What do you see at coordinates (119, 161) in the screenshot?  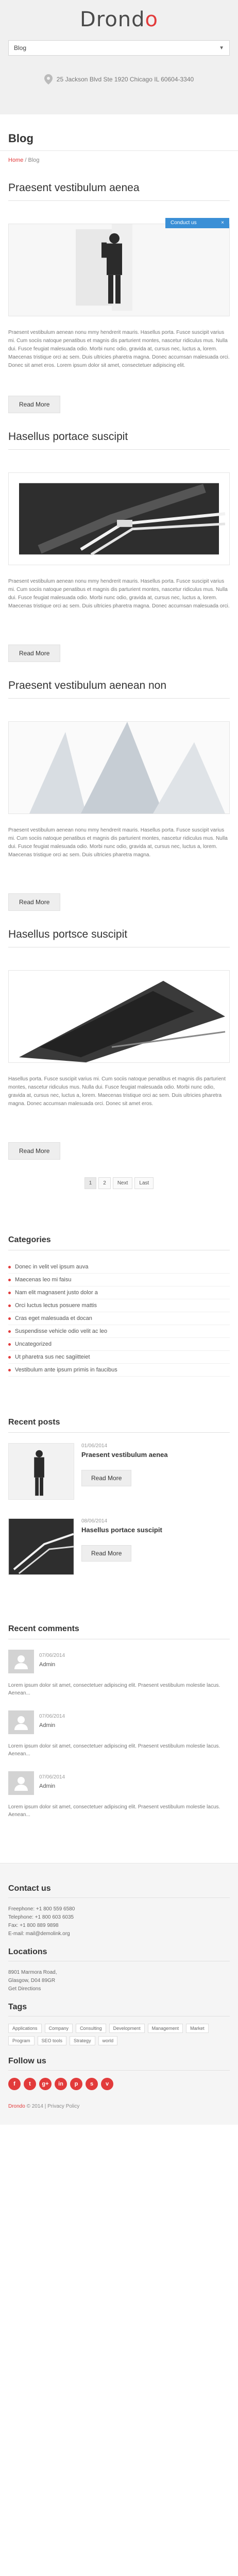 I see `breadcrumb: Home / Blog` at bounding box center [119, 161].